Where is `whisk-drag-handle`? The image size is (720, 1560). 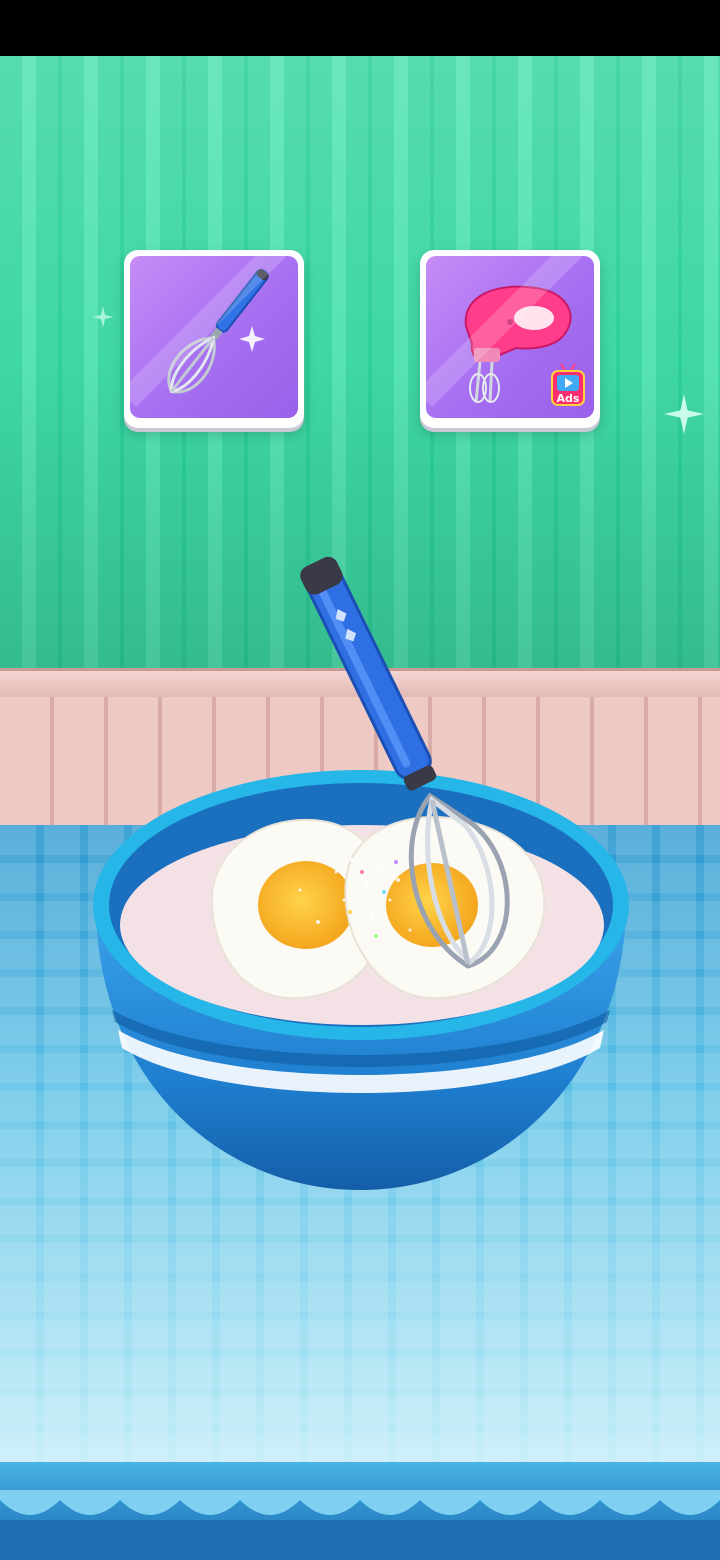
whisk-drag-handle is located at coordinates (405, 760).